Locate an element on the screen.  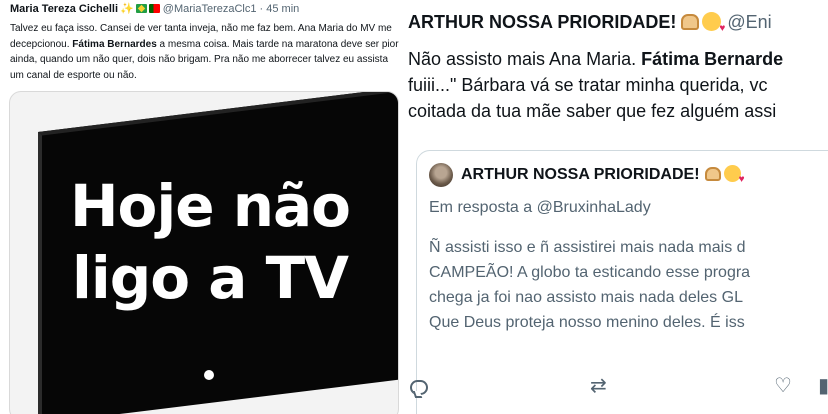
heart-icon: ♡ is located at coordinates (783, 386).